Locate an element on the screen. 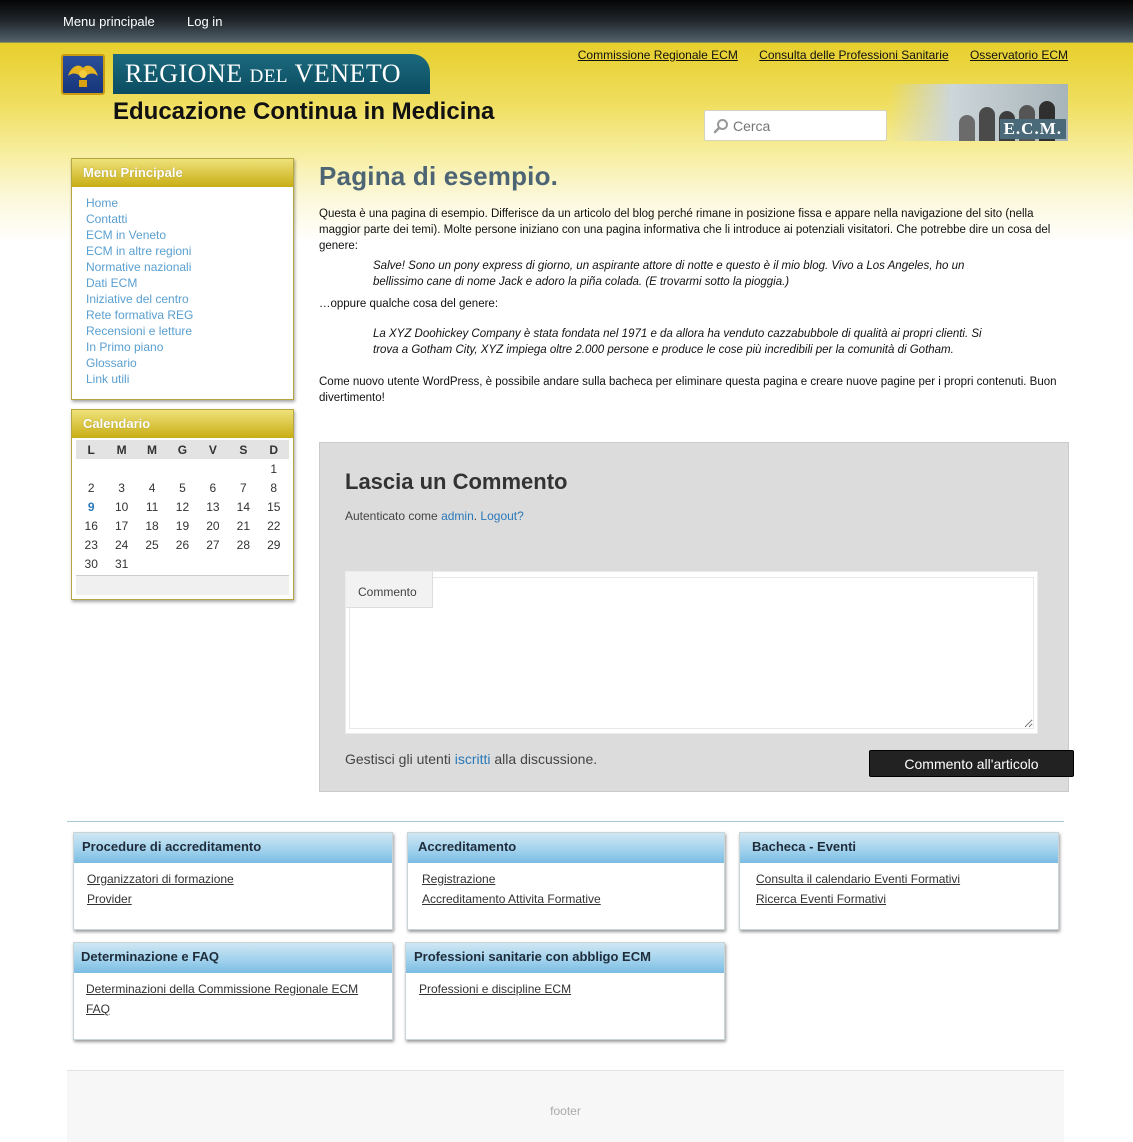 The height and width of the screenshot is (1142, 1133). comment-heading: Lascia un Commento is located at coordinates (456, 481).